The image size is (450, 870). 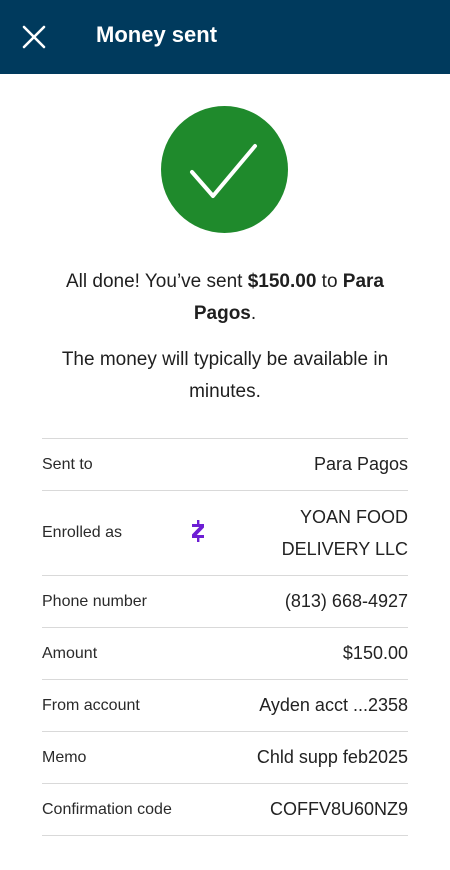 What do you see at coordinates (360, 464) in the screenshot?
I see `sent-to-value: Para Pagos` at bounding box center [360, 464].